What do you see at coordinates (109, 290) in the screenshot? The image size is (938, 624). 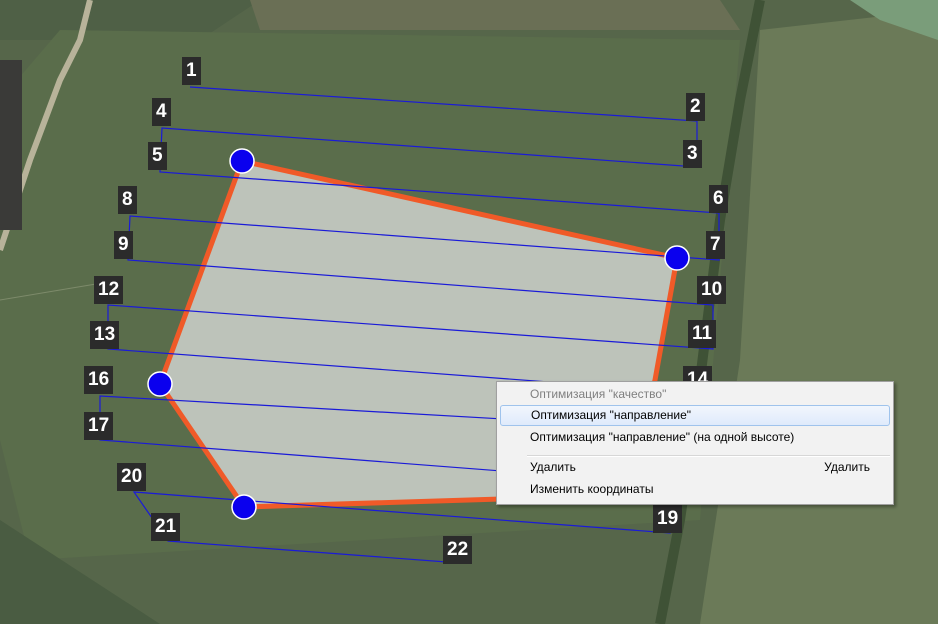 I see `waypoint-label: 12` at bounding box center [109, 290].